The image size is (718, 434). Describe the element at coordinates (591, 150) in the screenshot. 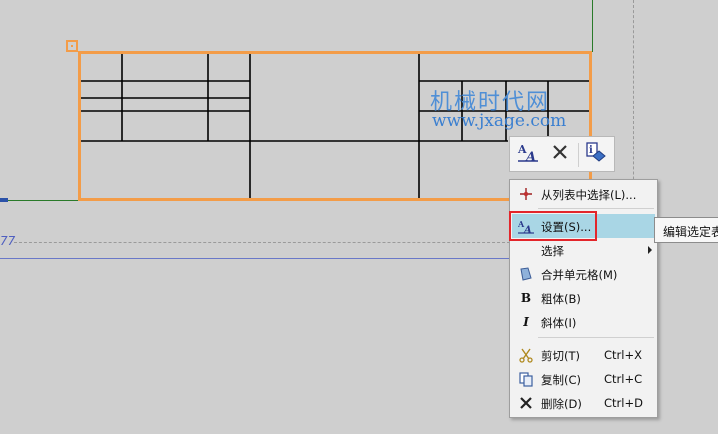

I see `svg-text: i` at that location.